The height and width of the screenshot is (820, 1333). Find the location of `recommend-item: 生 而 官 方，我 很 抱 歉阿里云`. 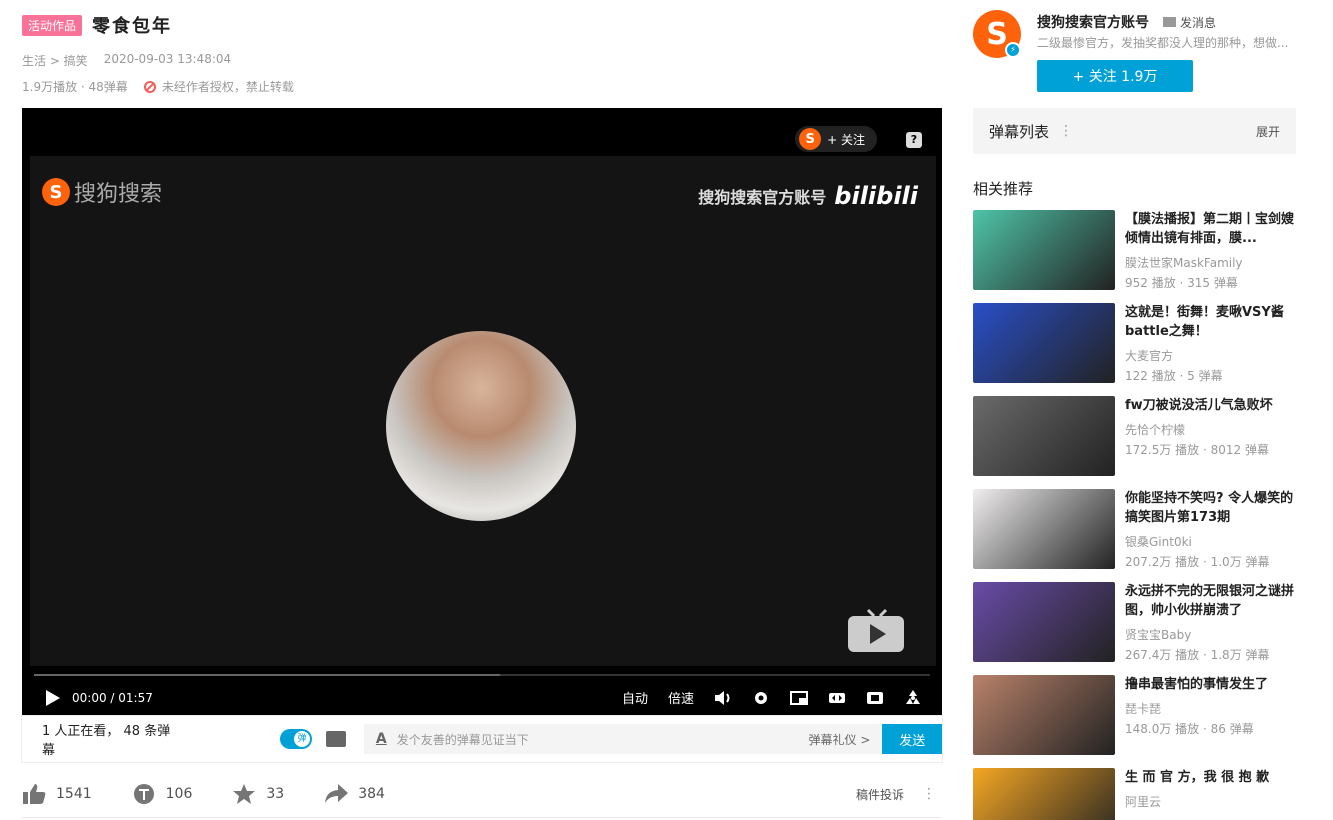

recommend-item: 生 而 官 方，我 很 抱 歉阿里云 is located at coordinates (1134, 794).